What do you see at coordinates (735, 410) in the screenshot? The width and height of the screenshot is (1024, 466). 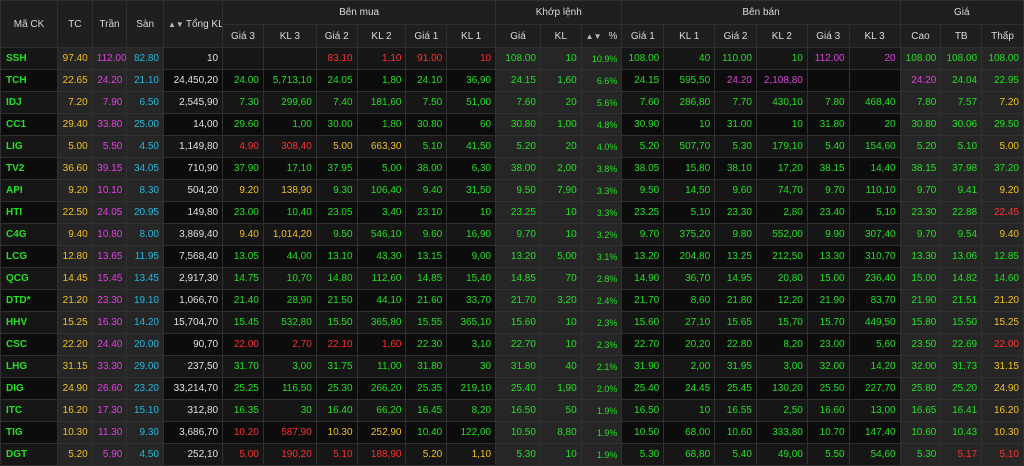 I see `ask2-price-cell: 16.55` at bounding box center [735, 410].